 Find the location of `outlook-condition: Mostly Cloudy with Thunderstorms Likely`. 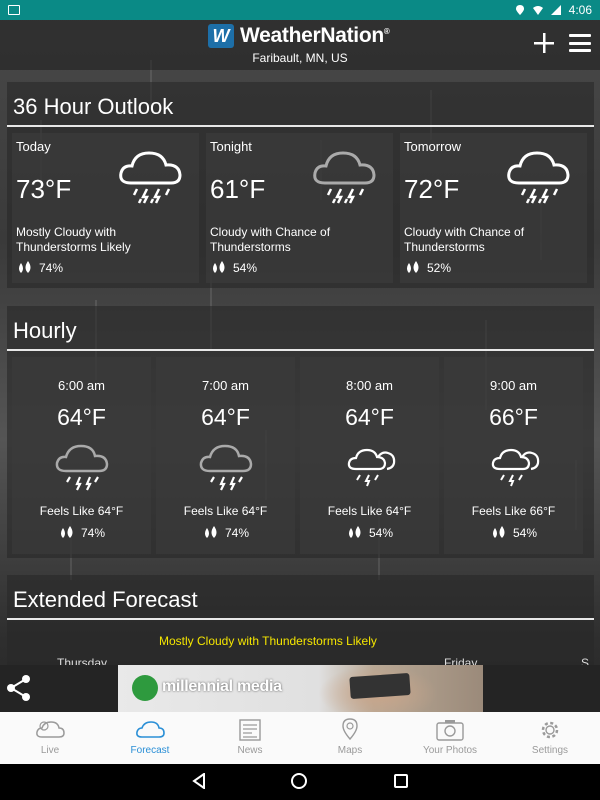

outlook-condition: Mostly Cloudy with Thunderstorms Likely is located at coordinates (73, 239).